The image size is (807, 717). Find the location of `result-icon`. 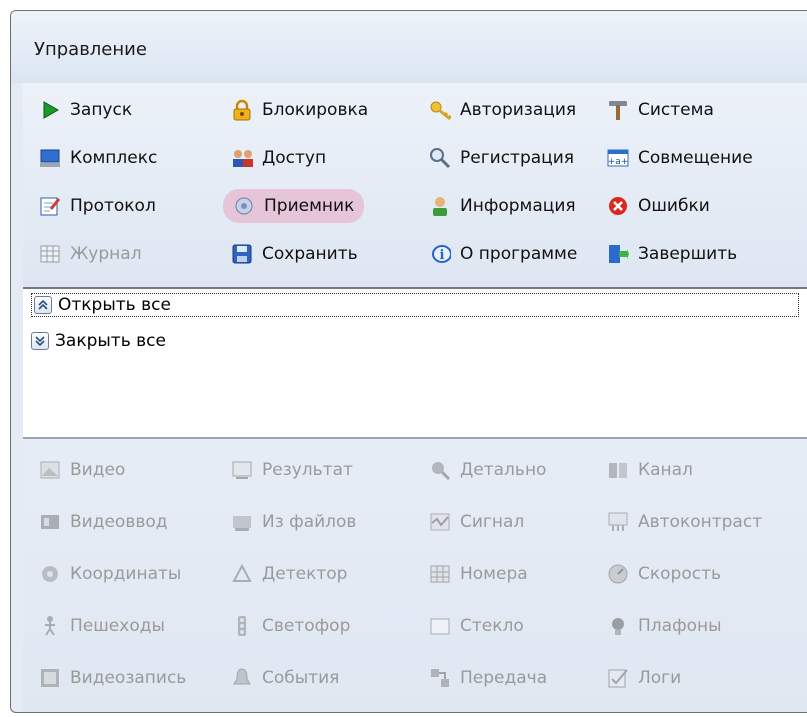

result-icon is located at coordinates (242, 470).